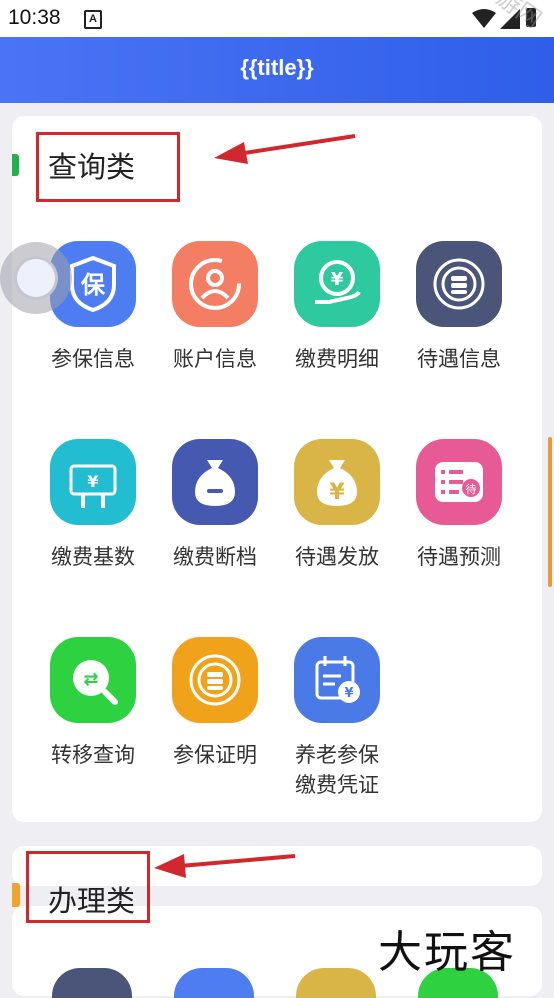 Image resolution: width=554 pixels, height=998 pixels. I want to click on grid-item-benefit-payout: ¥ 待遇发放, so click(337, 505).